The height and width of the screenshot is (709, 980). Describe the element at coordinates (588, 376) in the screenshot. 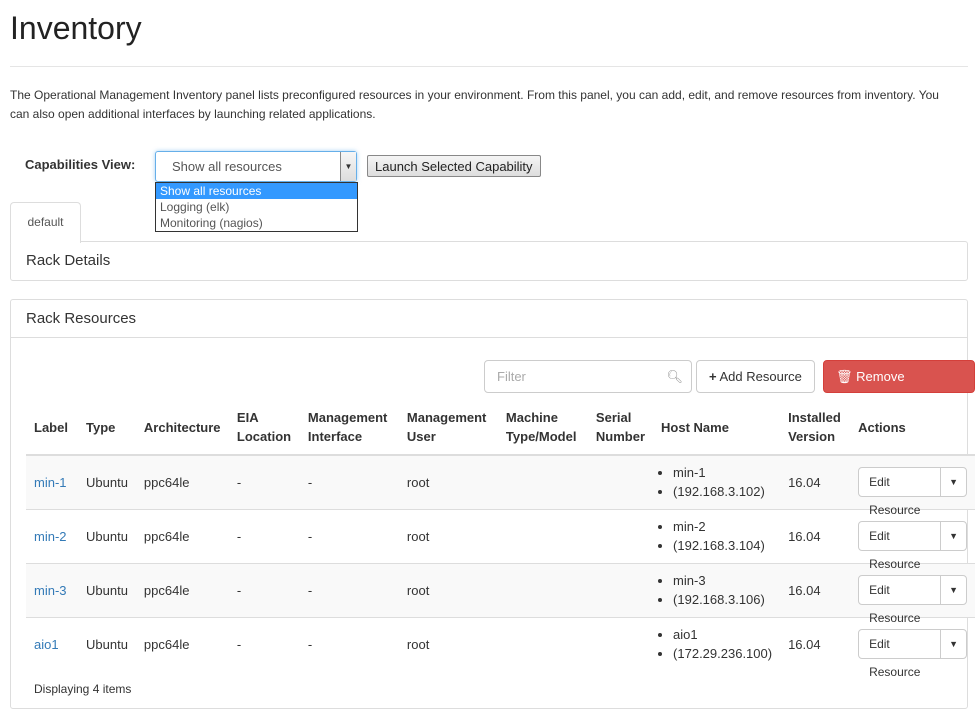

I see `filter-input: Filter 🔍︎` at that location.